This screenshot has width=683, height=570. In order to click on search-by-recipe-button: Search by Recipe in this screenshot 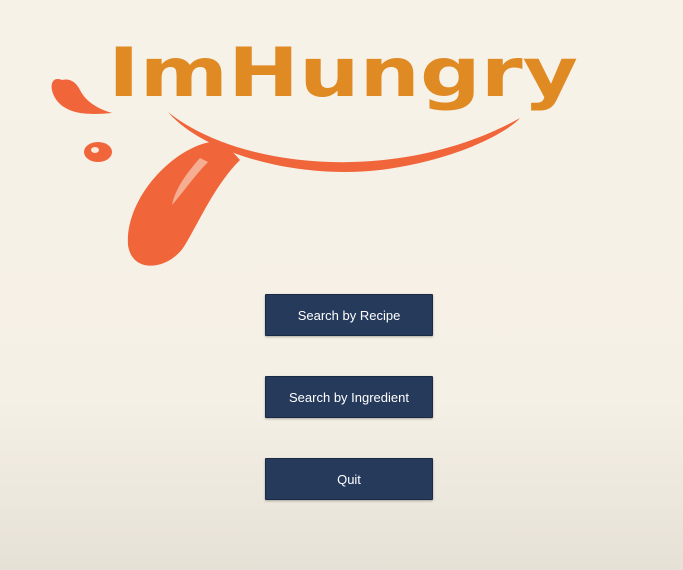, I will do `click(349, 315)`.